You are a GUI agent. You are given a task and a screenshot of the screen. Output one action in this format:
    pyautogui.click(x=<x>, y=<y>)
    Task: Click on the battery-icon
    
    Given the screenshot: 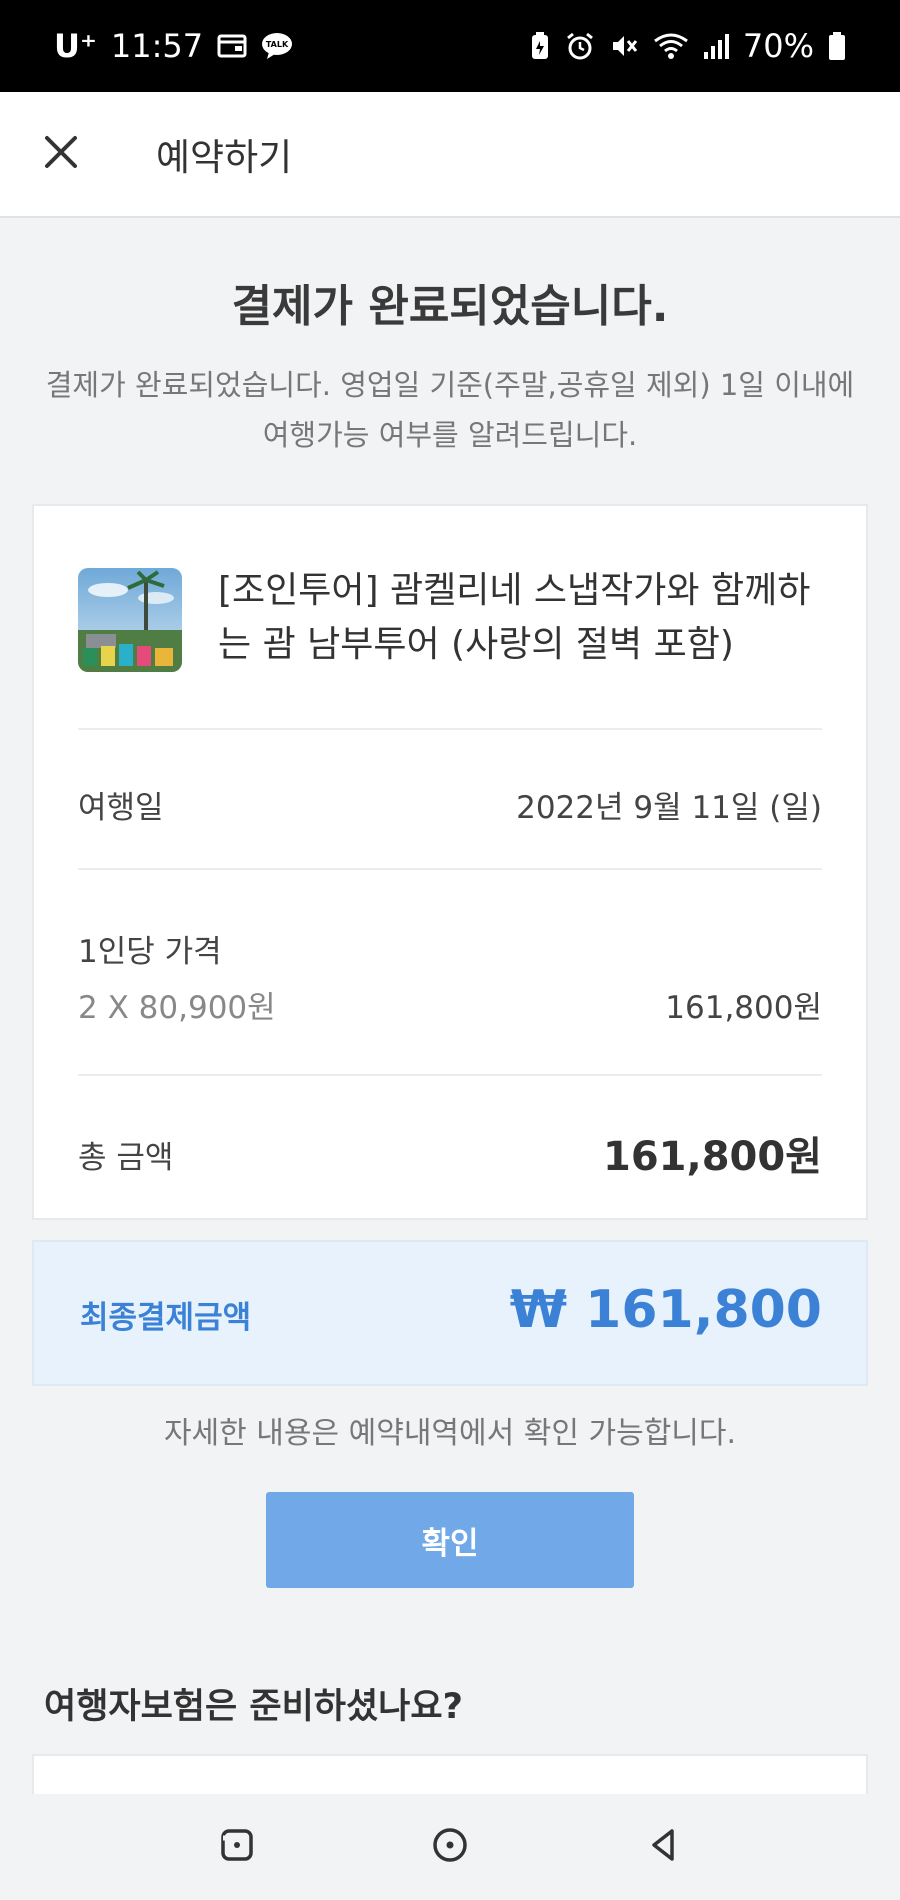 What is the action you would take?
    pyautogui.click(x=837, y=46)
    